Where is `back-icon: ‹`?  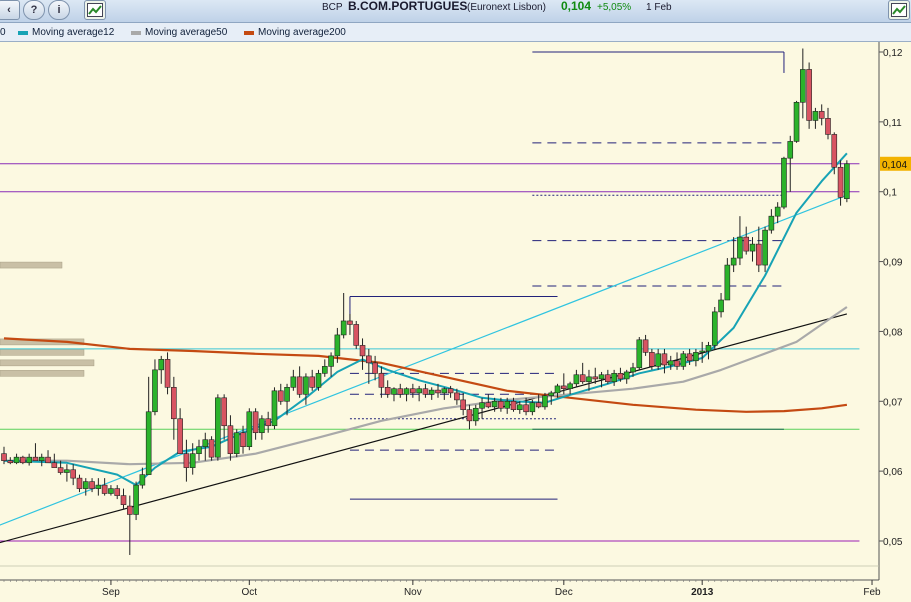
back-icon: ‹ is located at coordinates (10, 10).